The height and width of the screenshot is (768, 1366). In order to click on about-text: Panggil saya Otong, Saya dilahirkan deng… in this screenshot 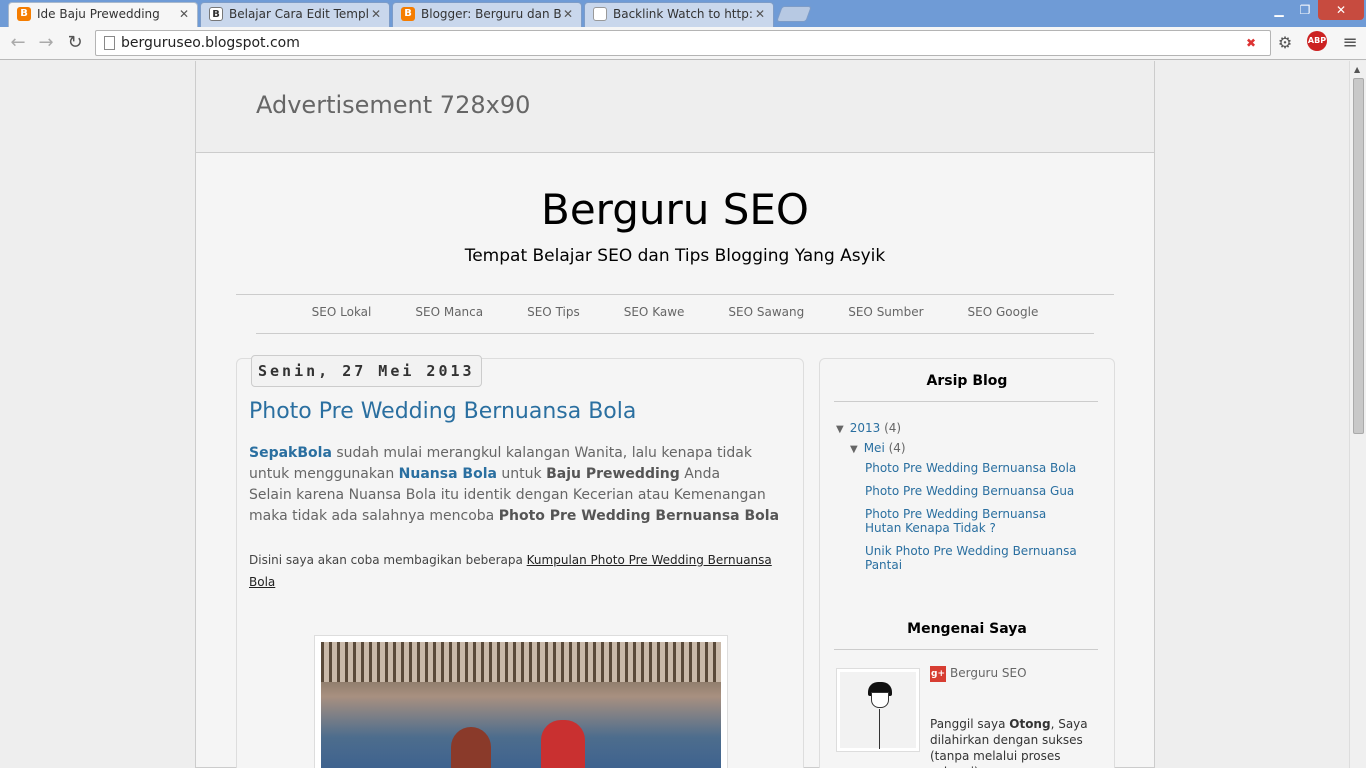, I will do `click(1018, 742)`.